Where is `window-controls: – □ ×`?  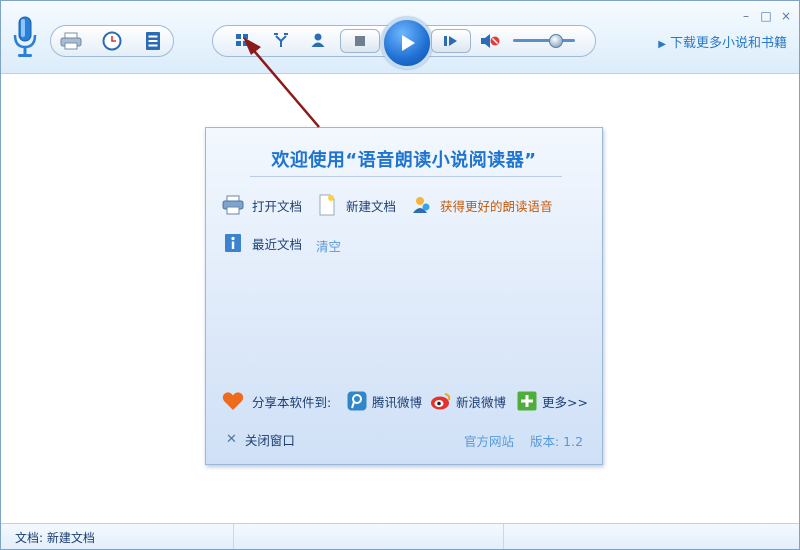 window-controls: – □ × is located at coordinates (766, 16).